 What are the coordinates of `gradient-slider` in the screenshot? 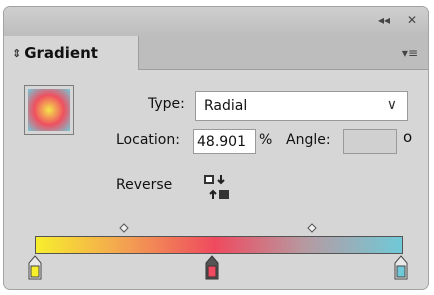 It's located at (219, 245).